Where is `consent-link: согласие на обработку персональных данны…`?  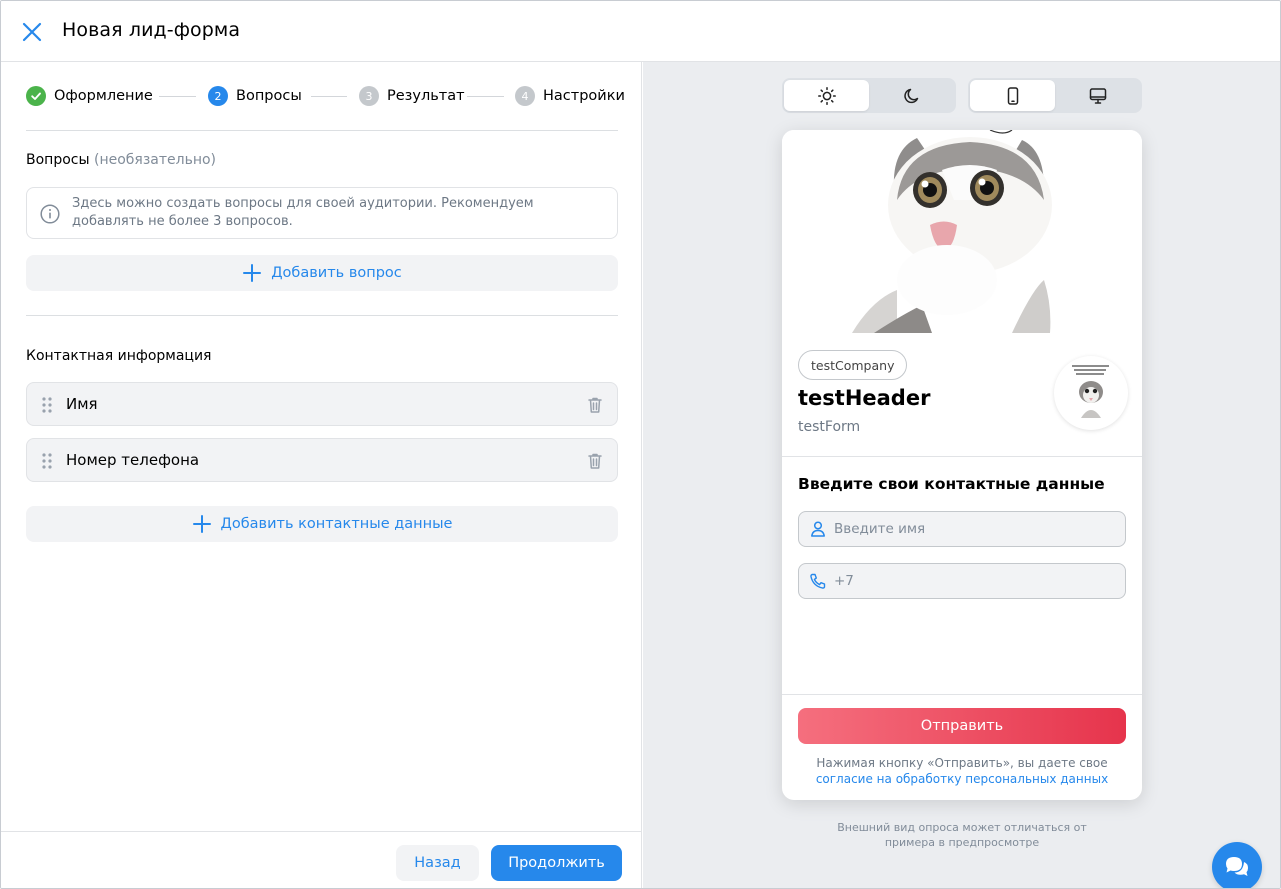
consent-link: согласие на обработку персональных данны… is located at coordinates (962, 779).